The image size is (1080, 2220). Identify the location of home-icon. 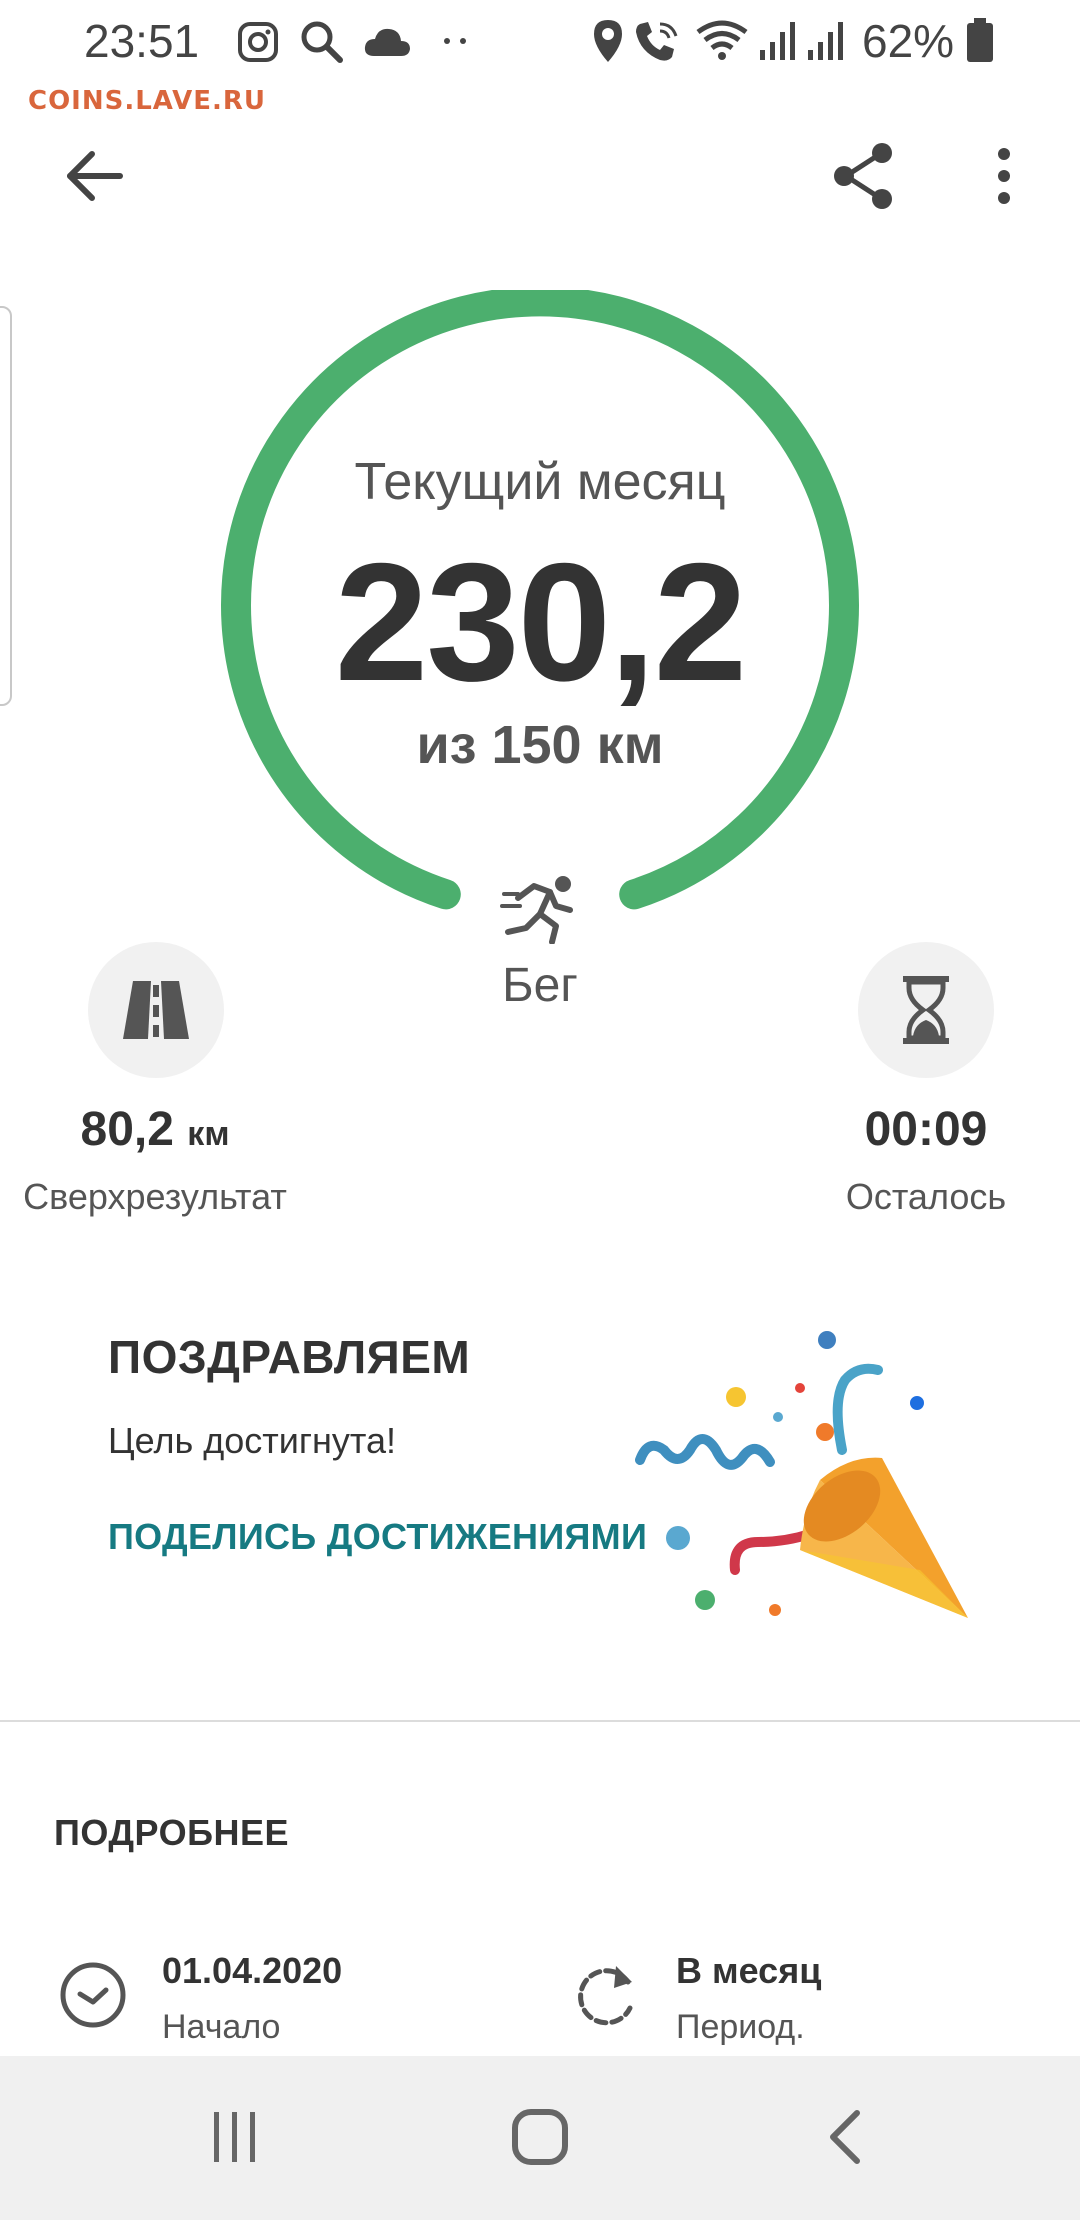
(540, 2137).